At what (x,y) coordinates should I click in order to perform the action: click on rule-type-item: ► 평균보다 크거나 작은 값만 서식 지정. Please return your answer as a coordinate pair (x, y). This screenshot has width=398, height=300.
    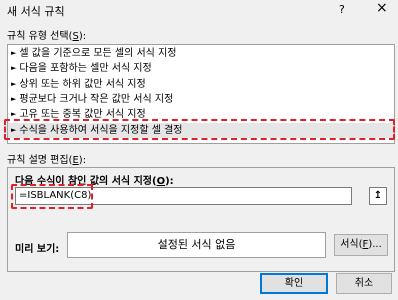
    Looking at the image, I should click on (92, 99).